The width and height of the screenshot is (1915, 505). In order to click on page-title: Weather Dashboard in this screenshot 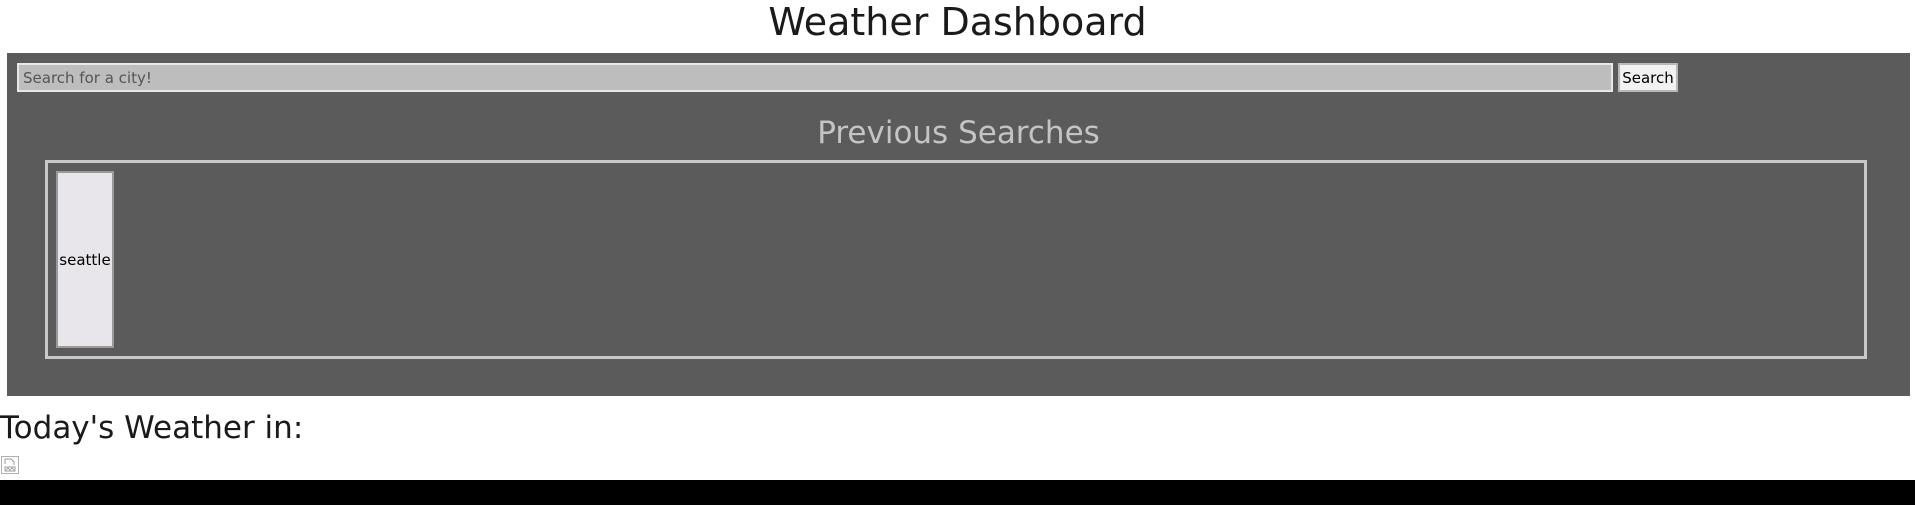, I will do `click(957, 22)`.